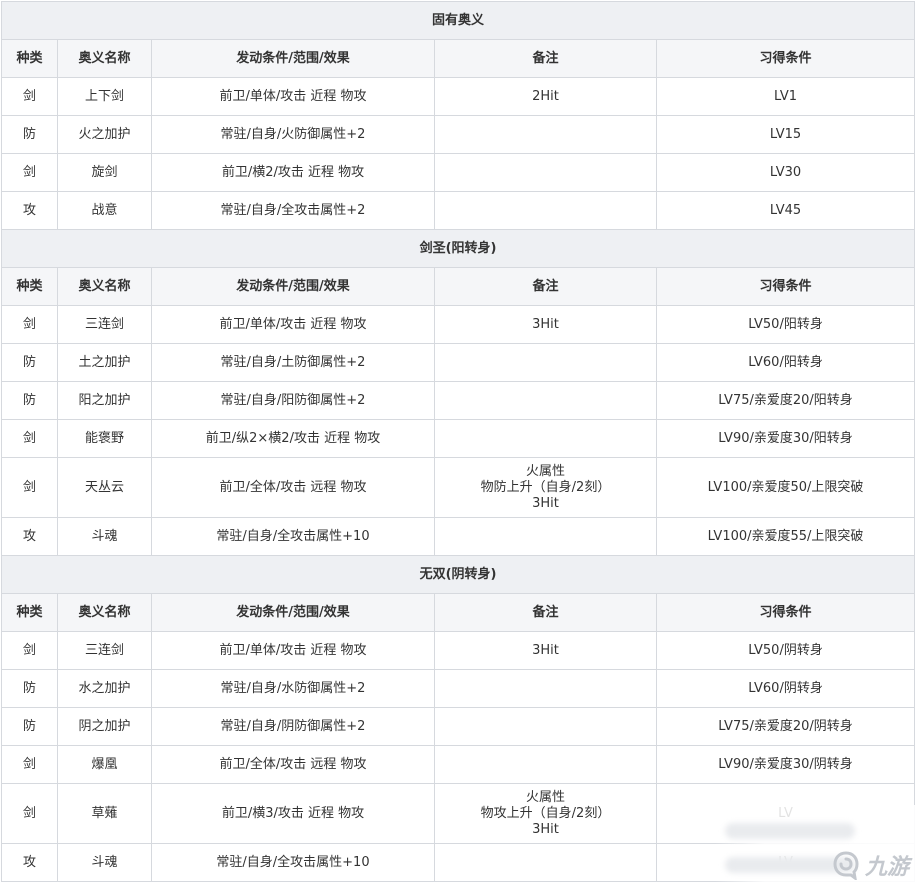 This screenshot has height=885, width=915. What do you see at coordinates (104, 487) in the screenshot?
I see `skill-name-cell: 天丛云` at bounding box center [104, 487].